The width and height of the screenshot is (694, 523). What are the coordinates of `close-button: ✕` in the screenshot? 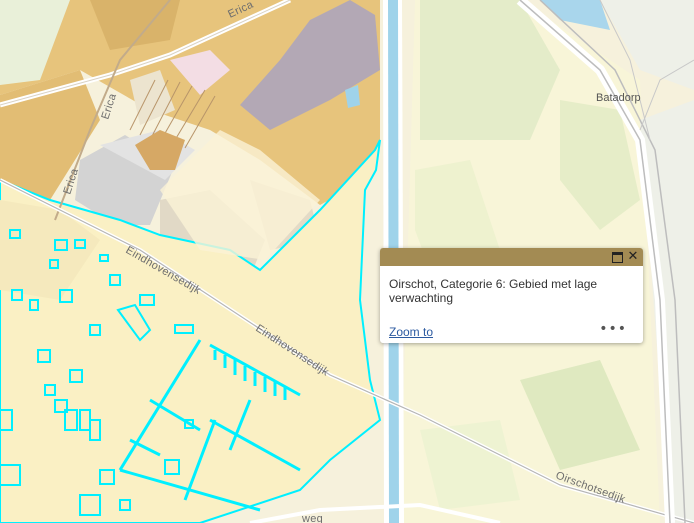 It's located at (633, 257).